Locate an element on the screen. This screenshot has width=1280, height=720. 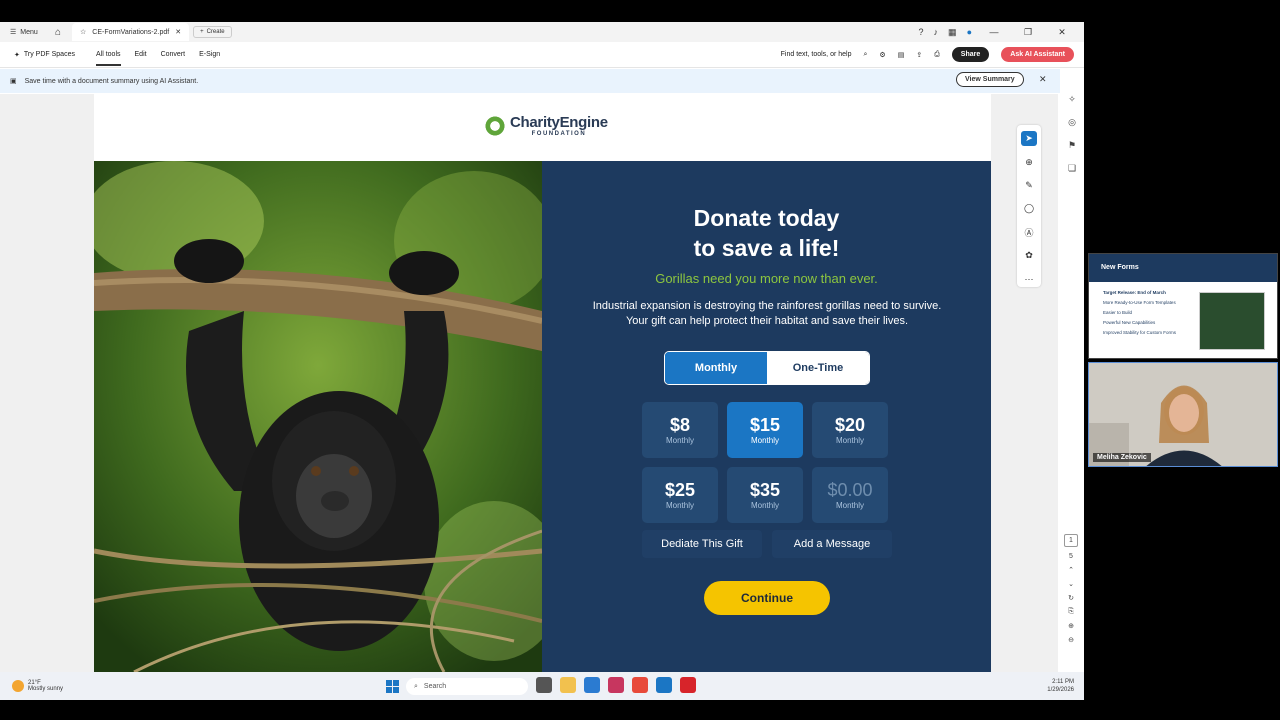
outlook-icon is located at coordinates (664, 685).